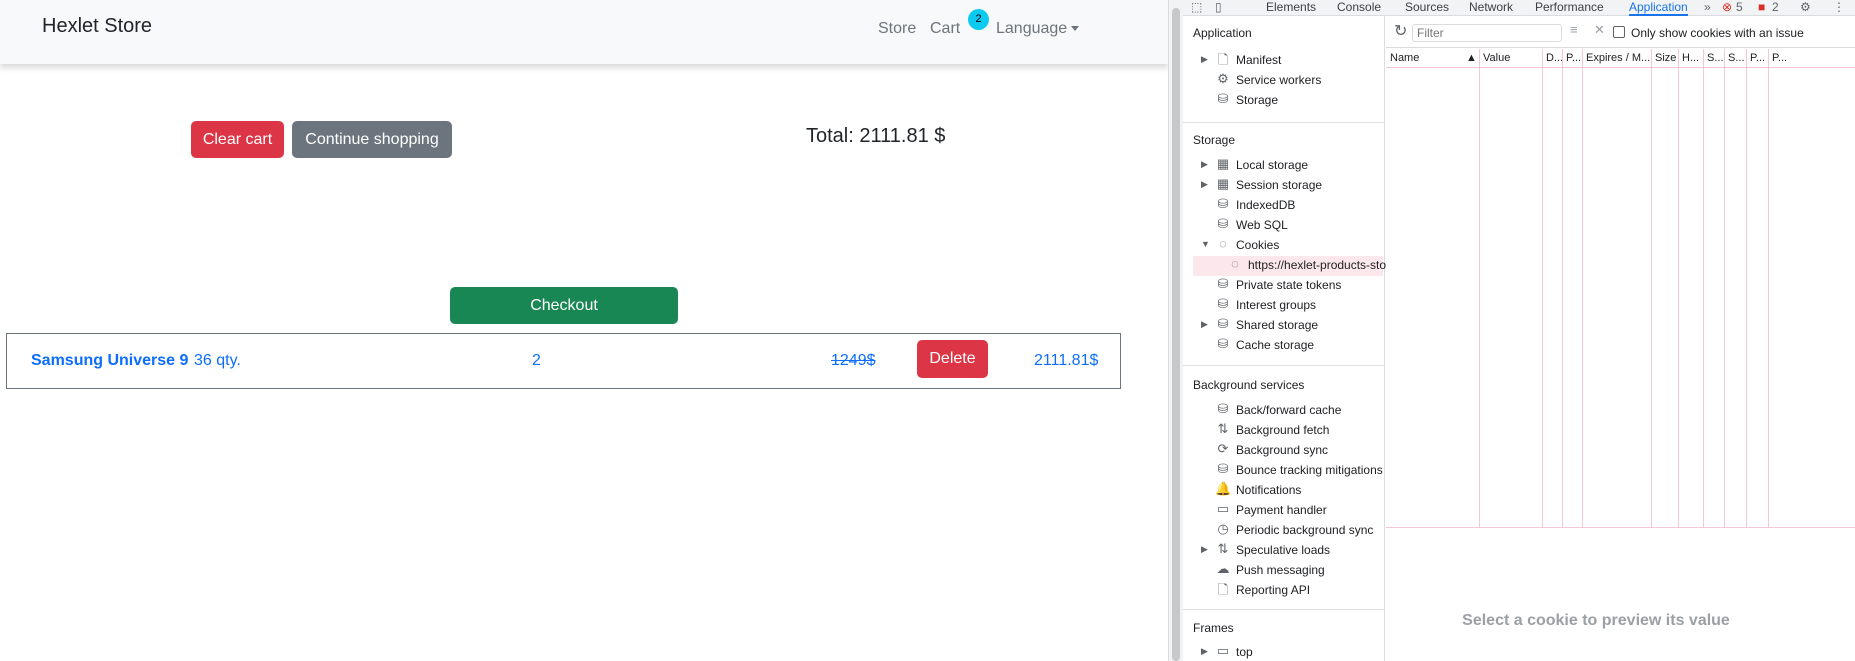 Image resolution: width=1855 pixels, height=661 pixels. I want to click on tab-network: Network, so click(1491, 7).